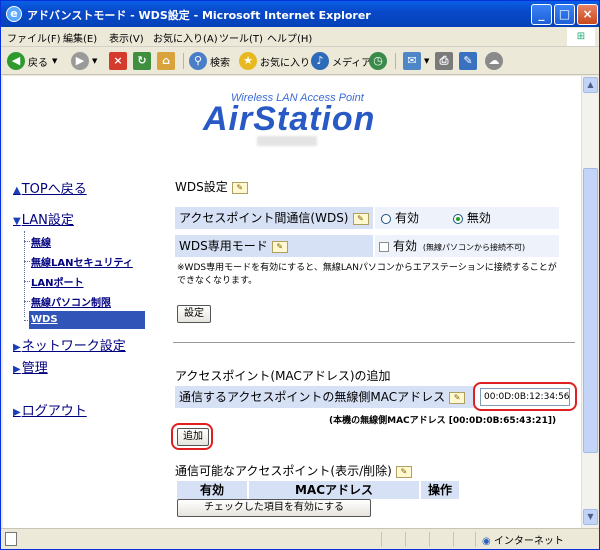  I want to click on section-divider, so click(374, 342).